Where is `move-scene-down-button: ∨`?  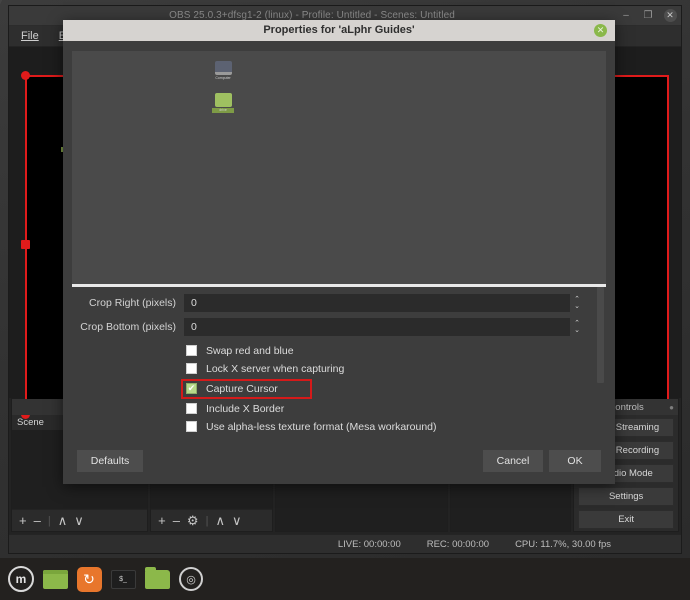
move-scene-down-button: ∨ is located at coordinates (79, 521).